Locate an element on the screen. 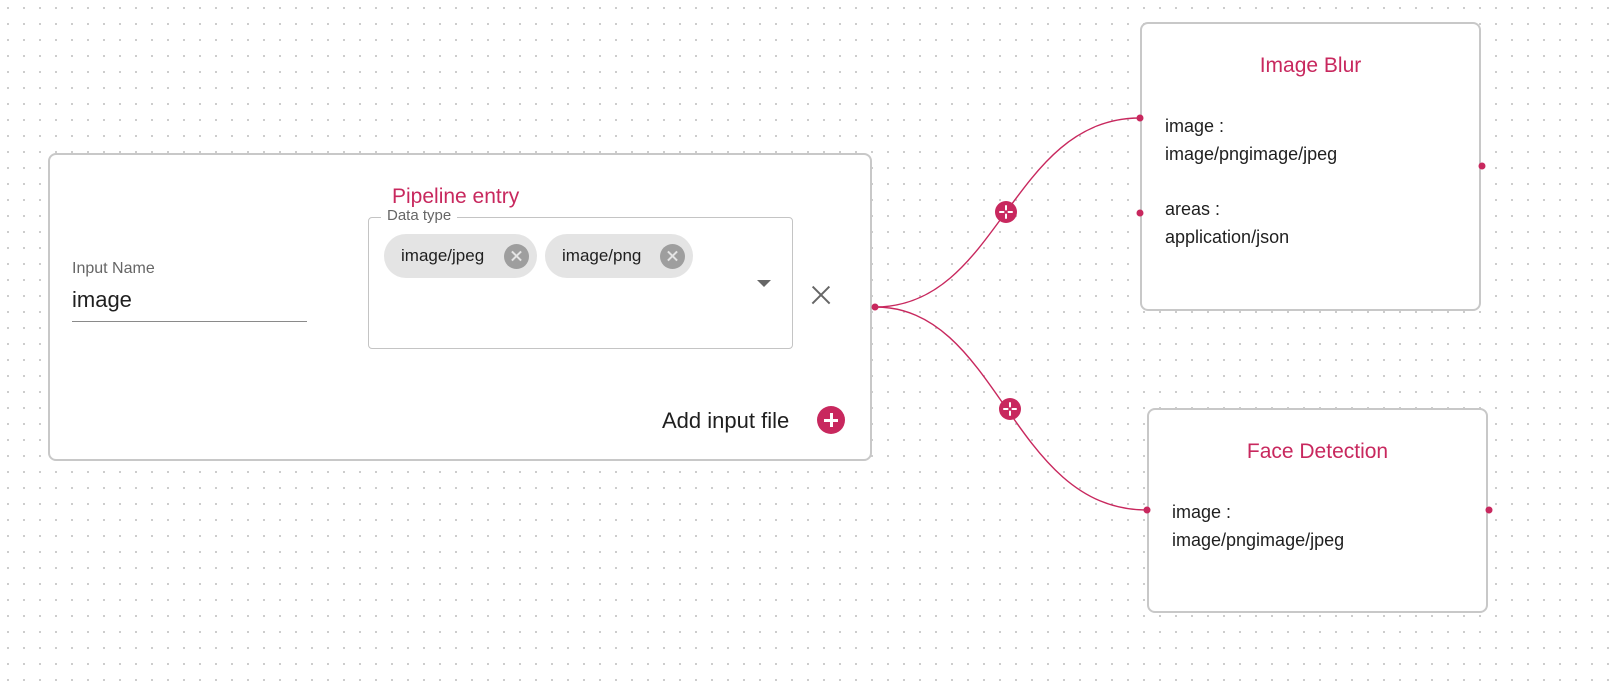 The image size is (1616, 694). input-name-field: Input Name image is located at coordinates (189, 291).